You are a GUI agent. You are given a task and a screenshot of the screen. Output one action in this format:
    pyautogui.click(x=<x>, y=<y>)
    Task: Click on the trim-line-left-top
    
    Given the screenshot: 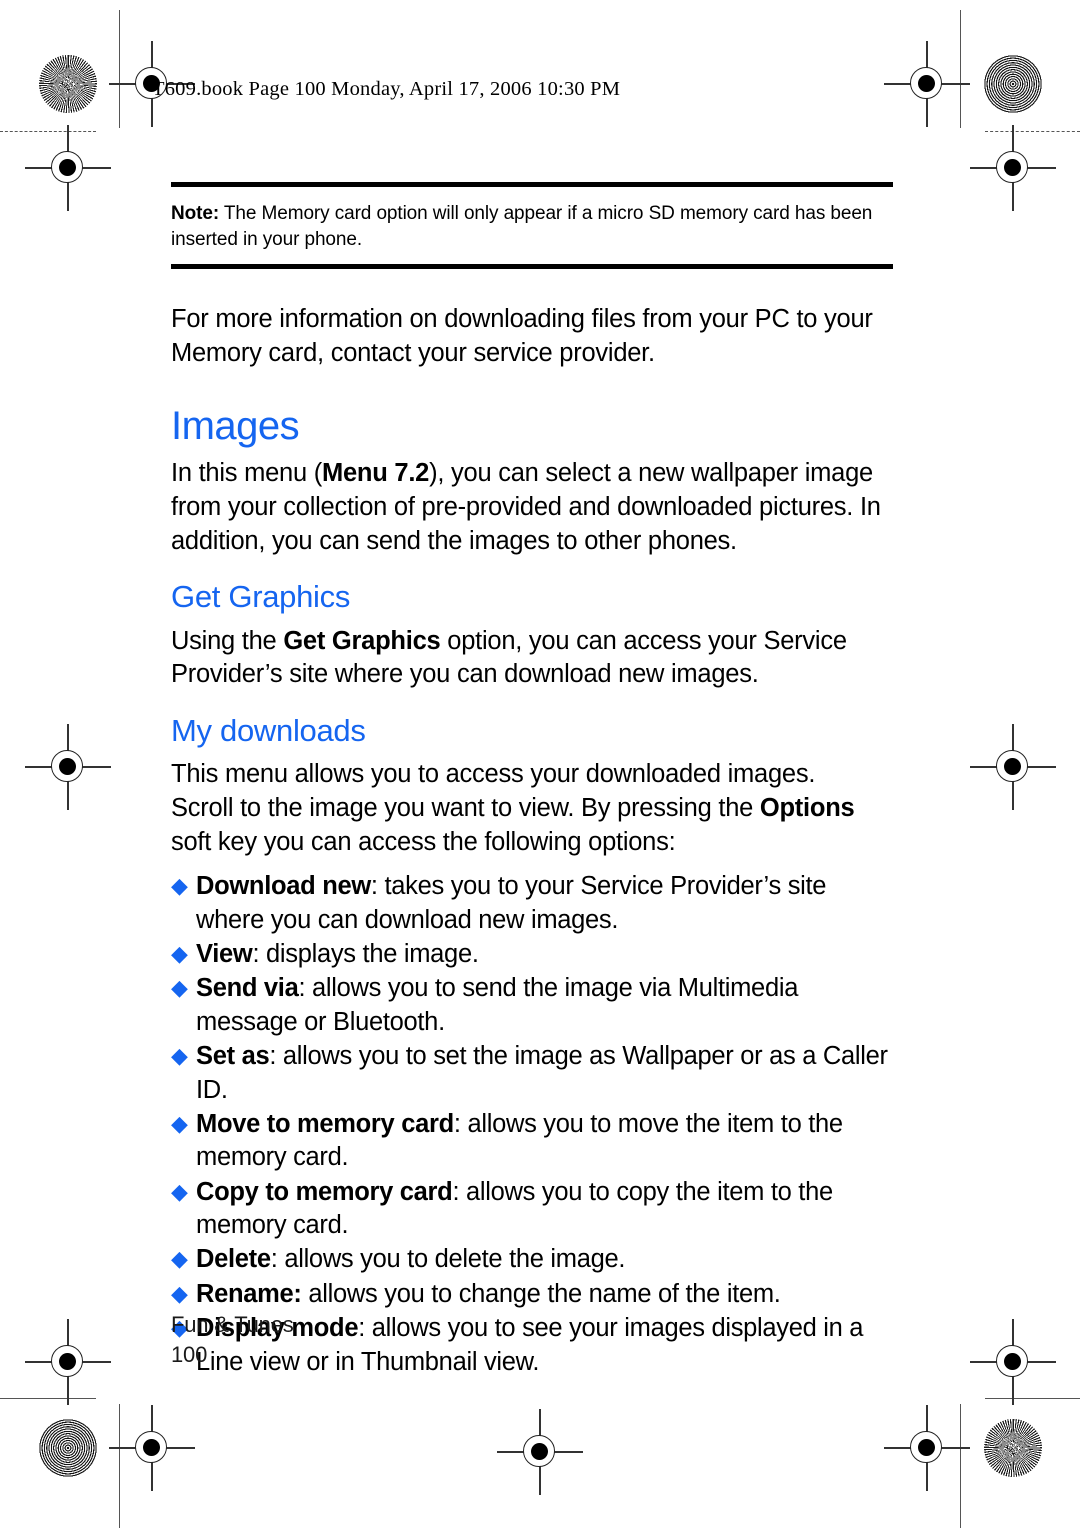 What is the action you would take?
    pyautogui.click(x=120, y=69)
    